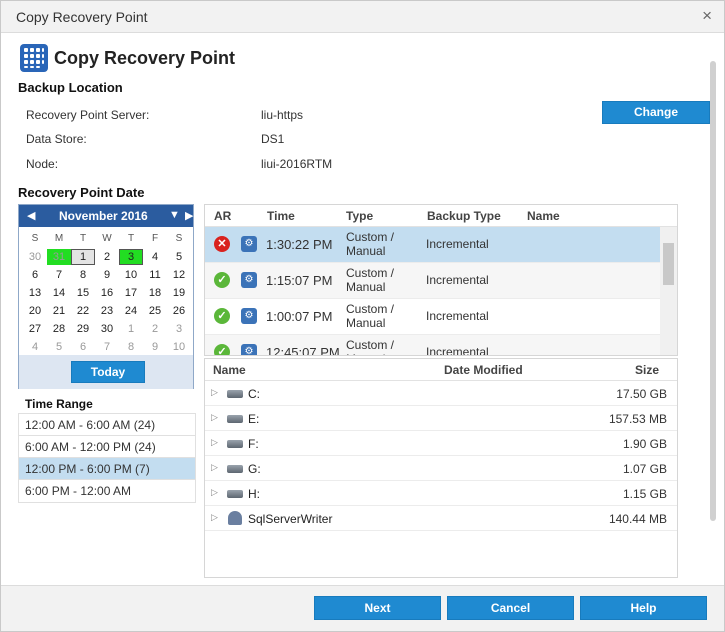 This screenshot has height=632, width=725. Describe the element at coordinates (107, 491) in the screenshot. I see `time-range-item: 6:00 PM - 12:00 AM` at that location.